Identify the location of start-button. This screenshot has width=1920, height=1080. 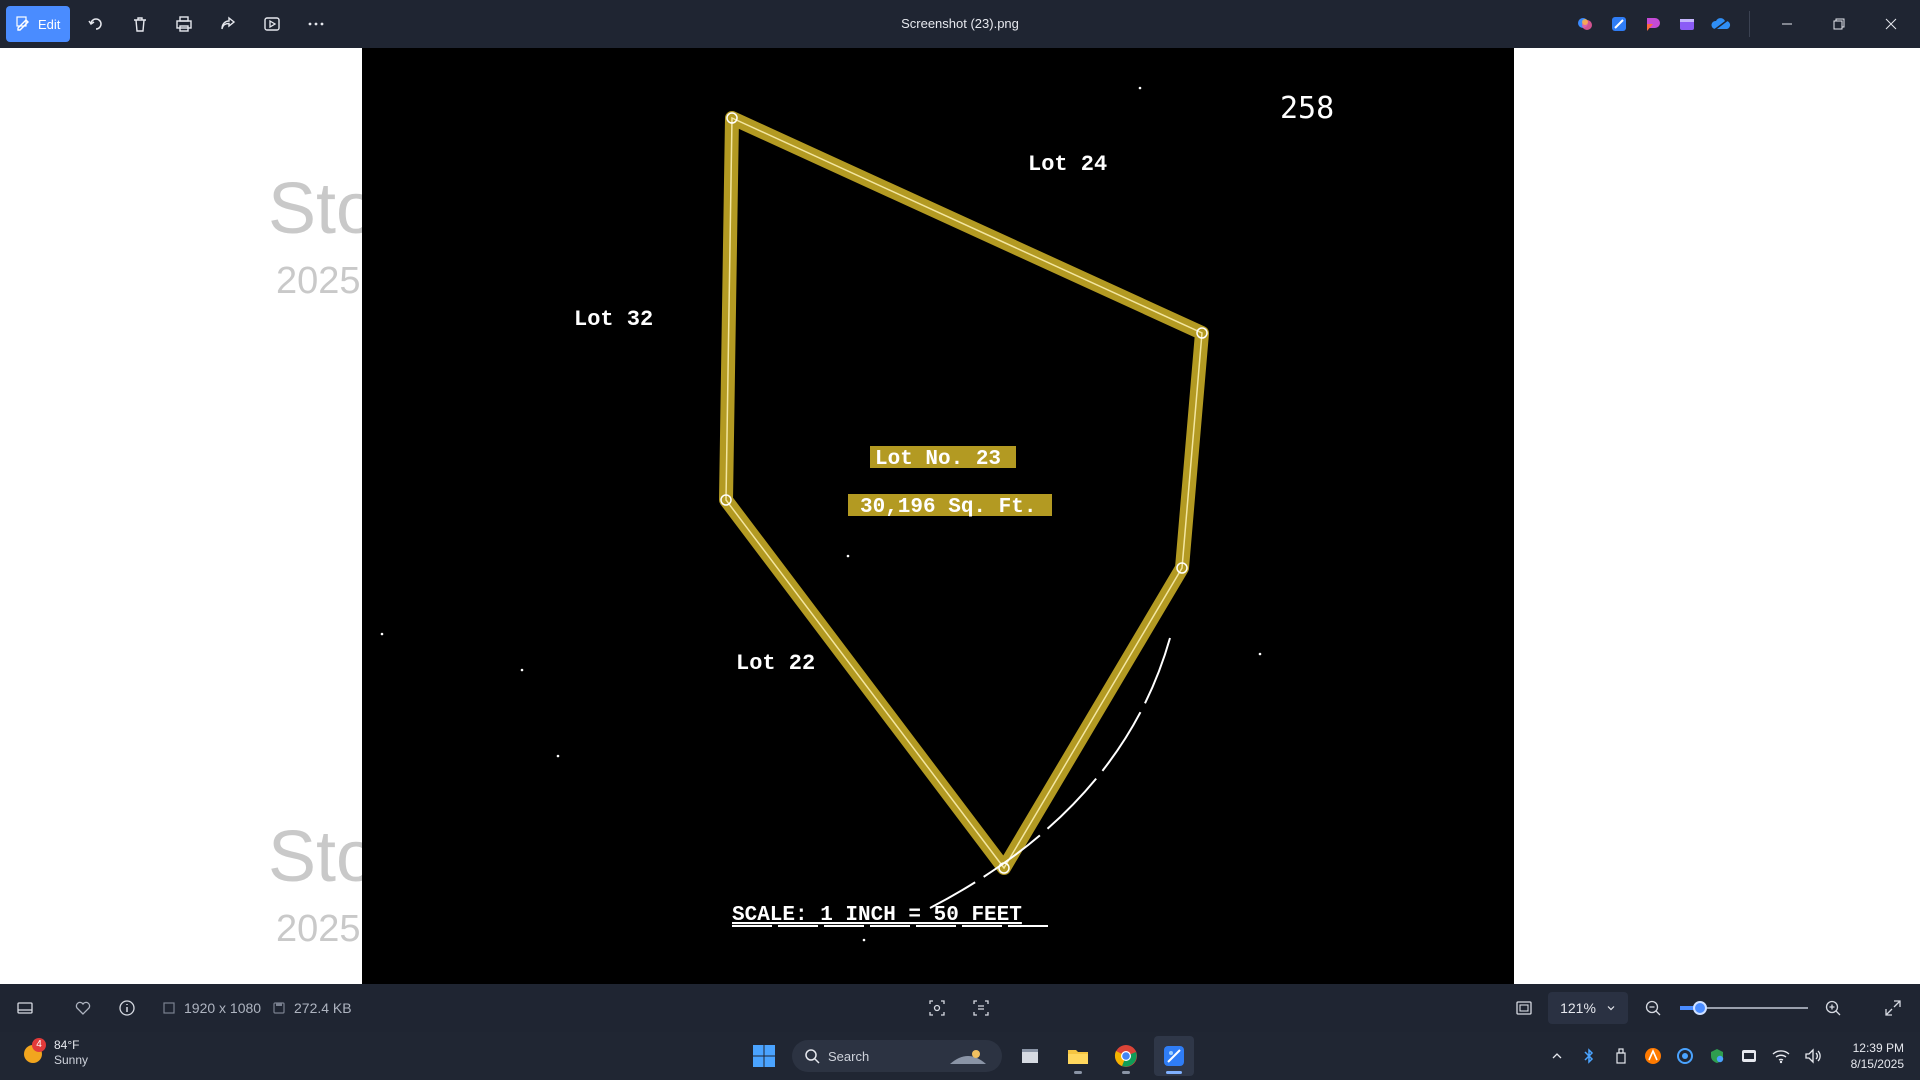
(764, 1056).